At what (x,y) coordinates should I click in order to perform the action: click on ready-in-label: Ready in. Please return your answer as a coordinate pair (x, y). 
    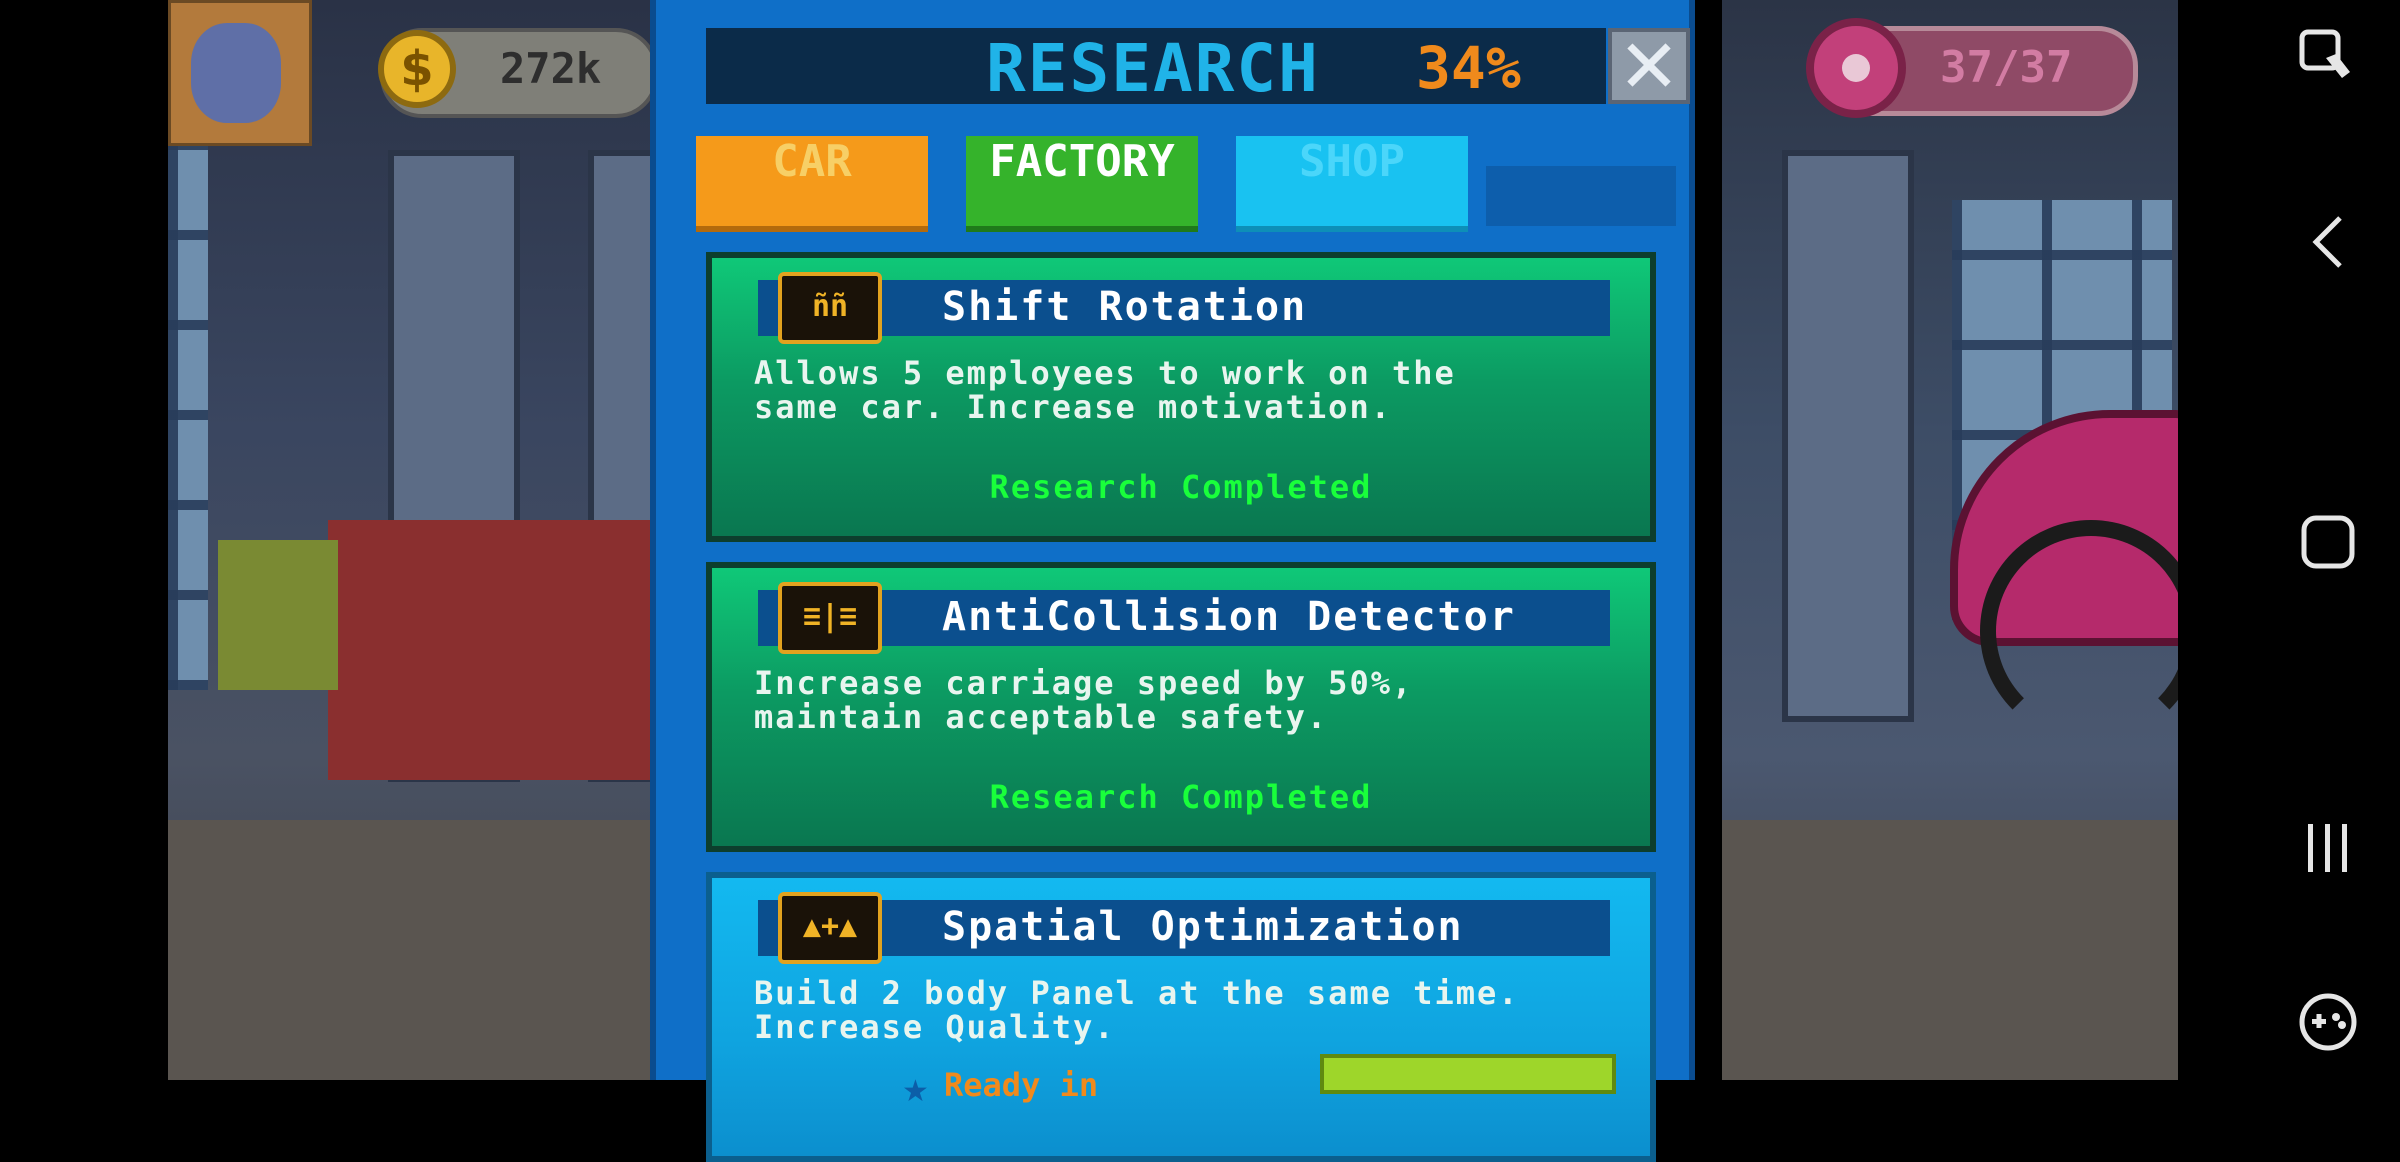
    Looking at the image, I should click on (1021, 1085).